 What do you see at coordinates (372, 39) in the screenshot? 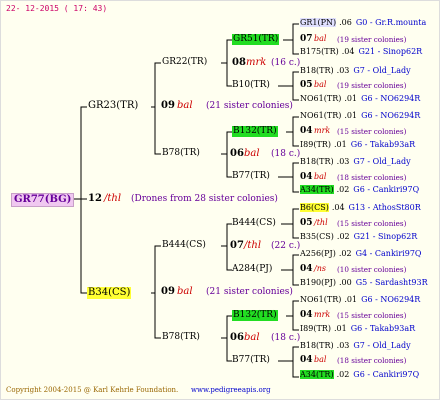
I see `gen3-info-1: (19 sister colonies)` at bounding box center [372, 39].